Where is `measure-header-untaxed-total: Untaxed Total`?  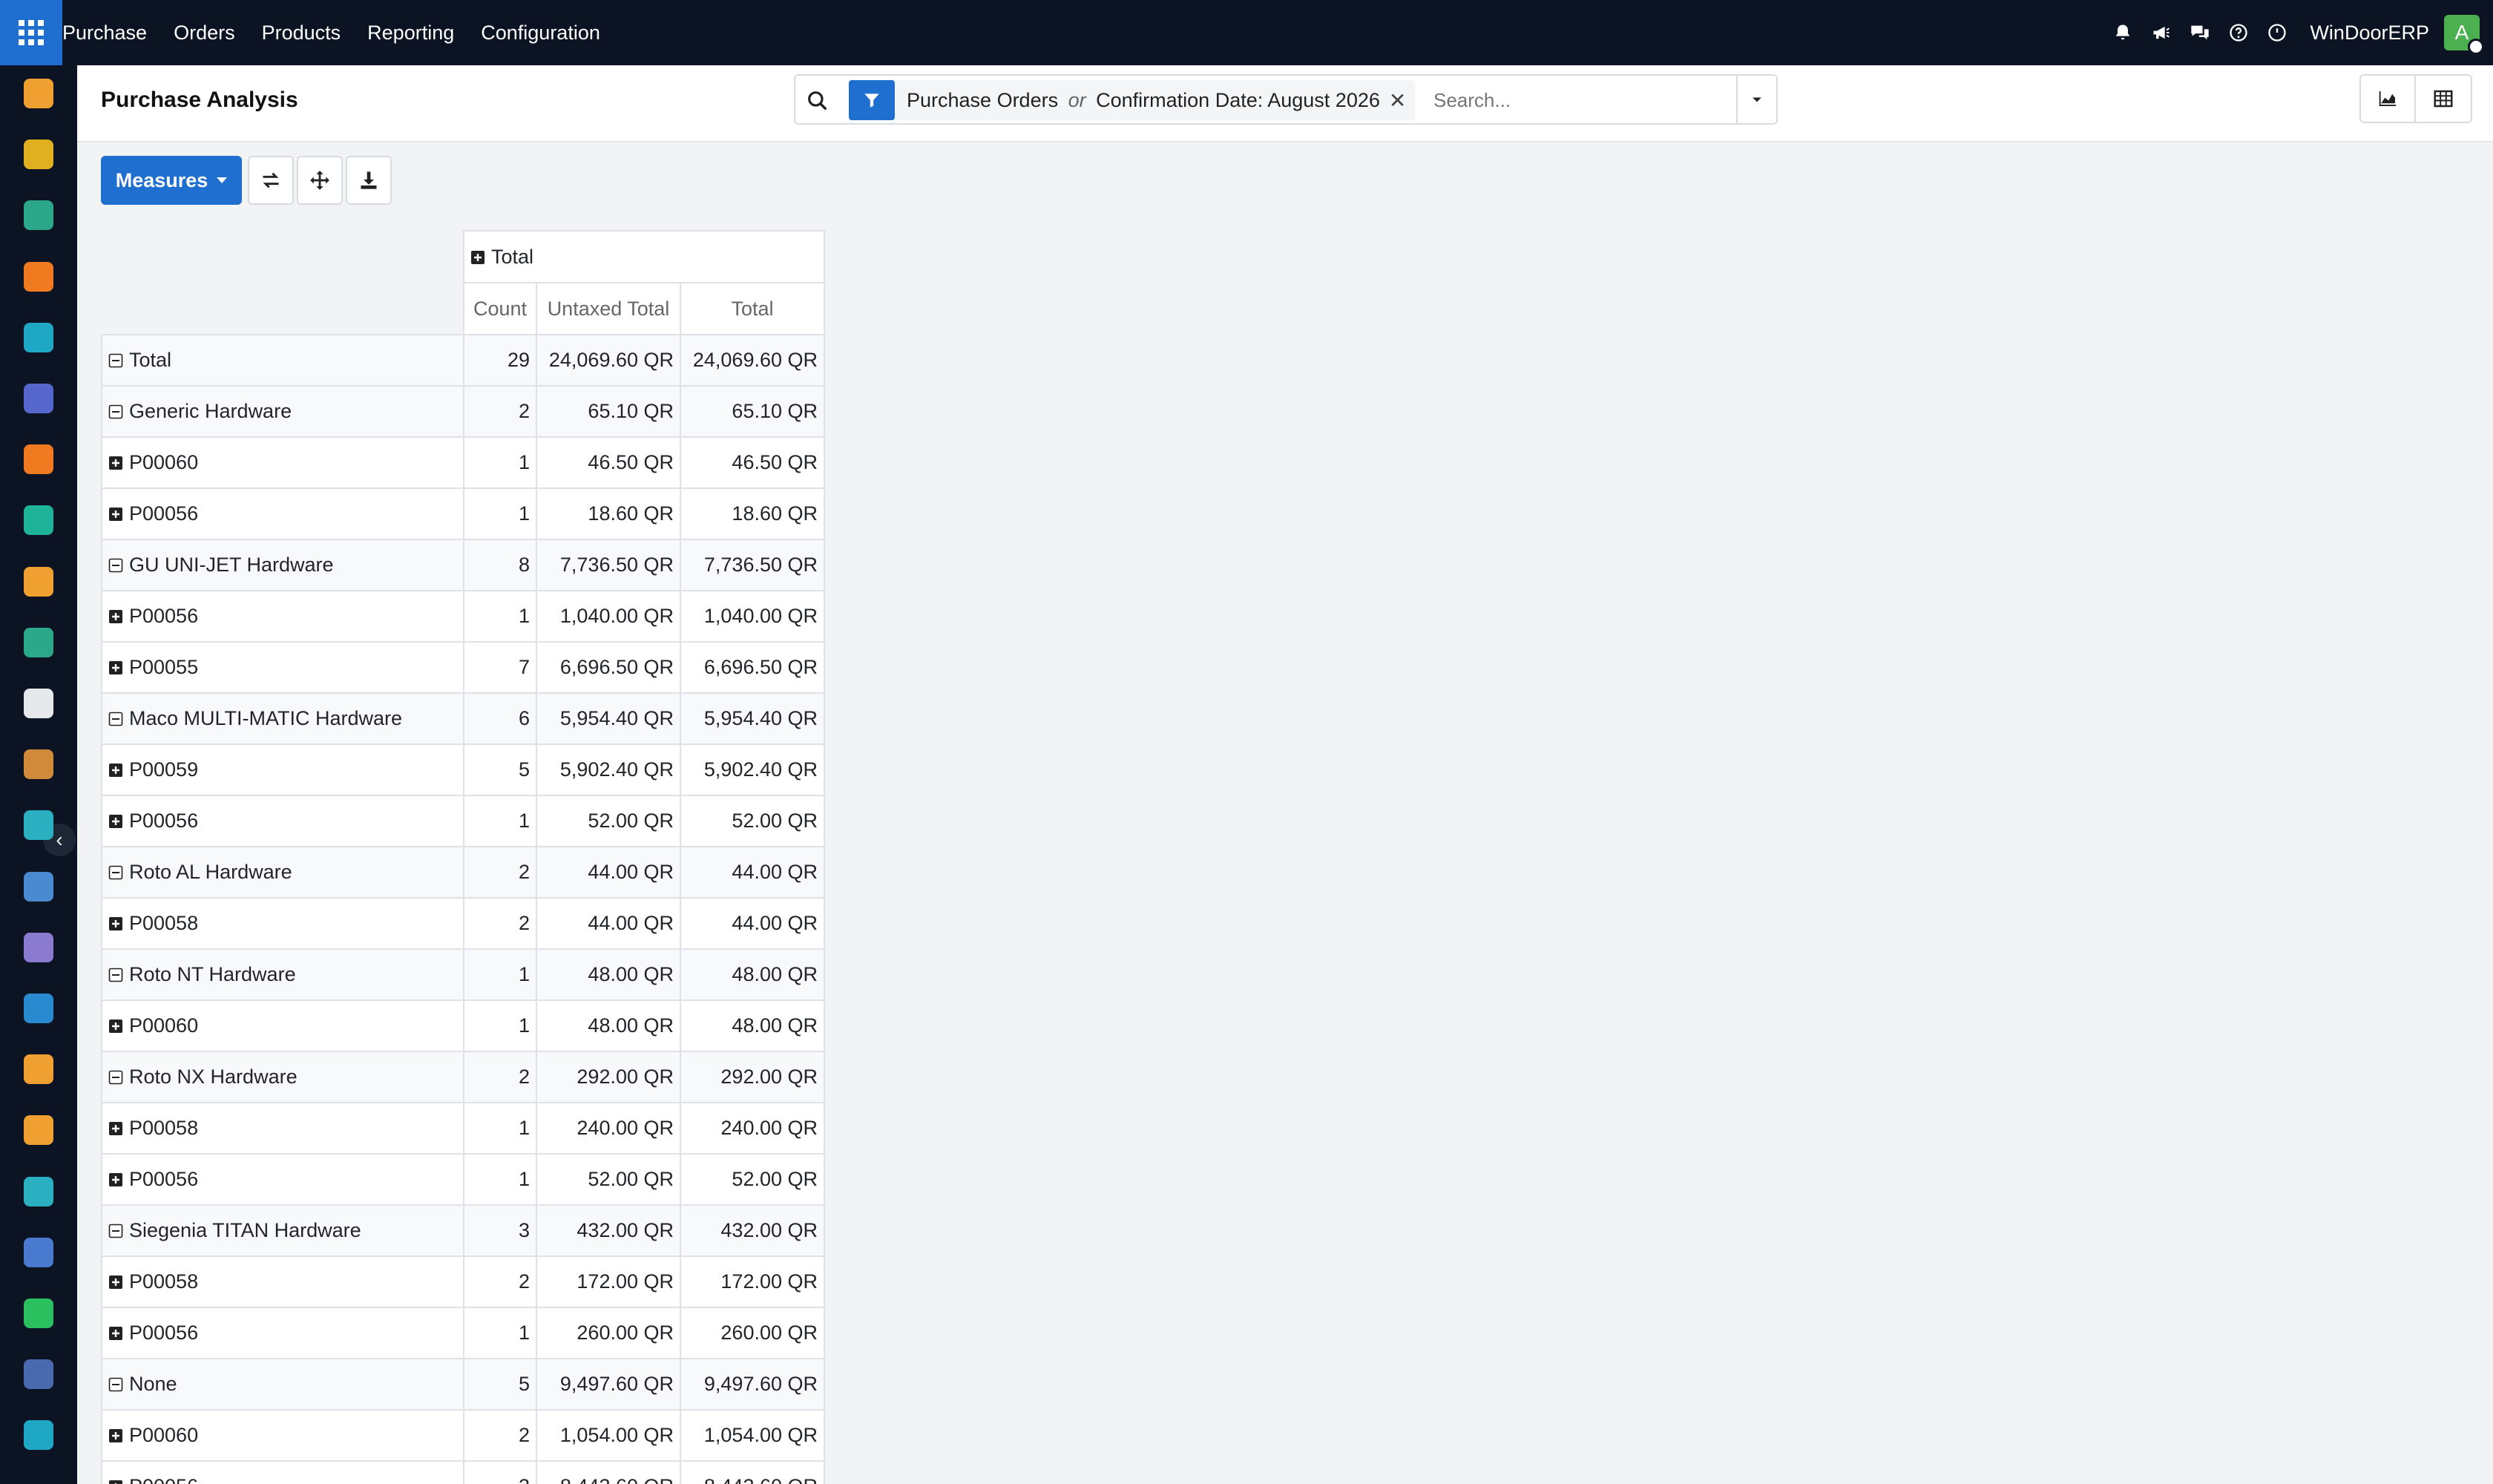 measure-header-untaxed-total: Untaxed Total is located at coordinates (608, 308).